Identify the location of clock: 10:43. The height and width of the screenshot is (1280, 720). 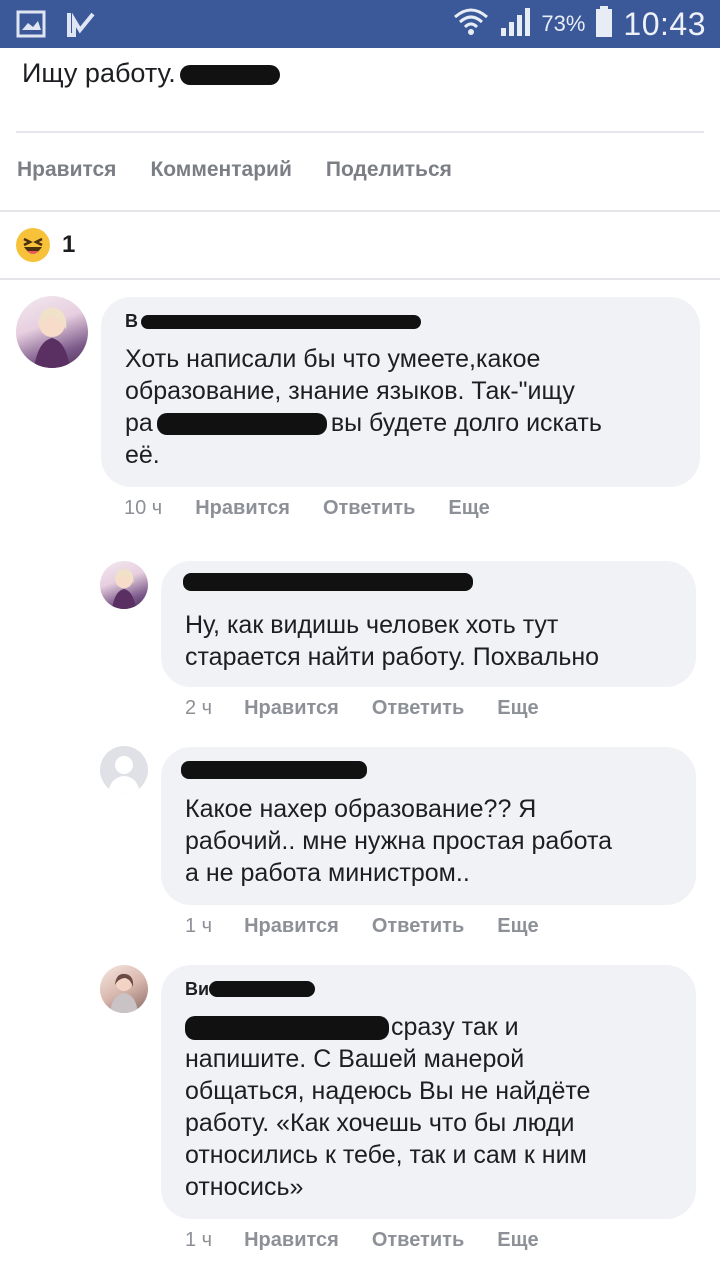
(664, 23).